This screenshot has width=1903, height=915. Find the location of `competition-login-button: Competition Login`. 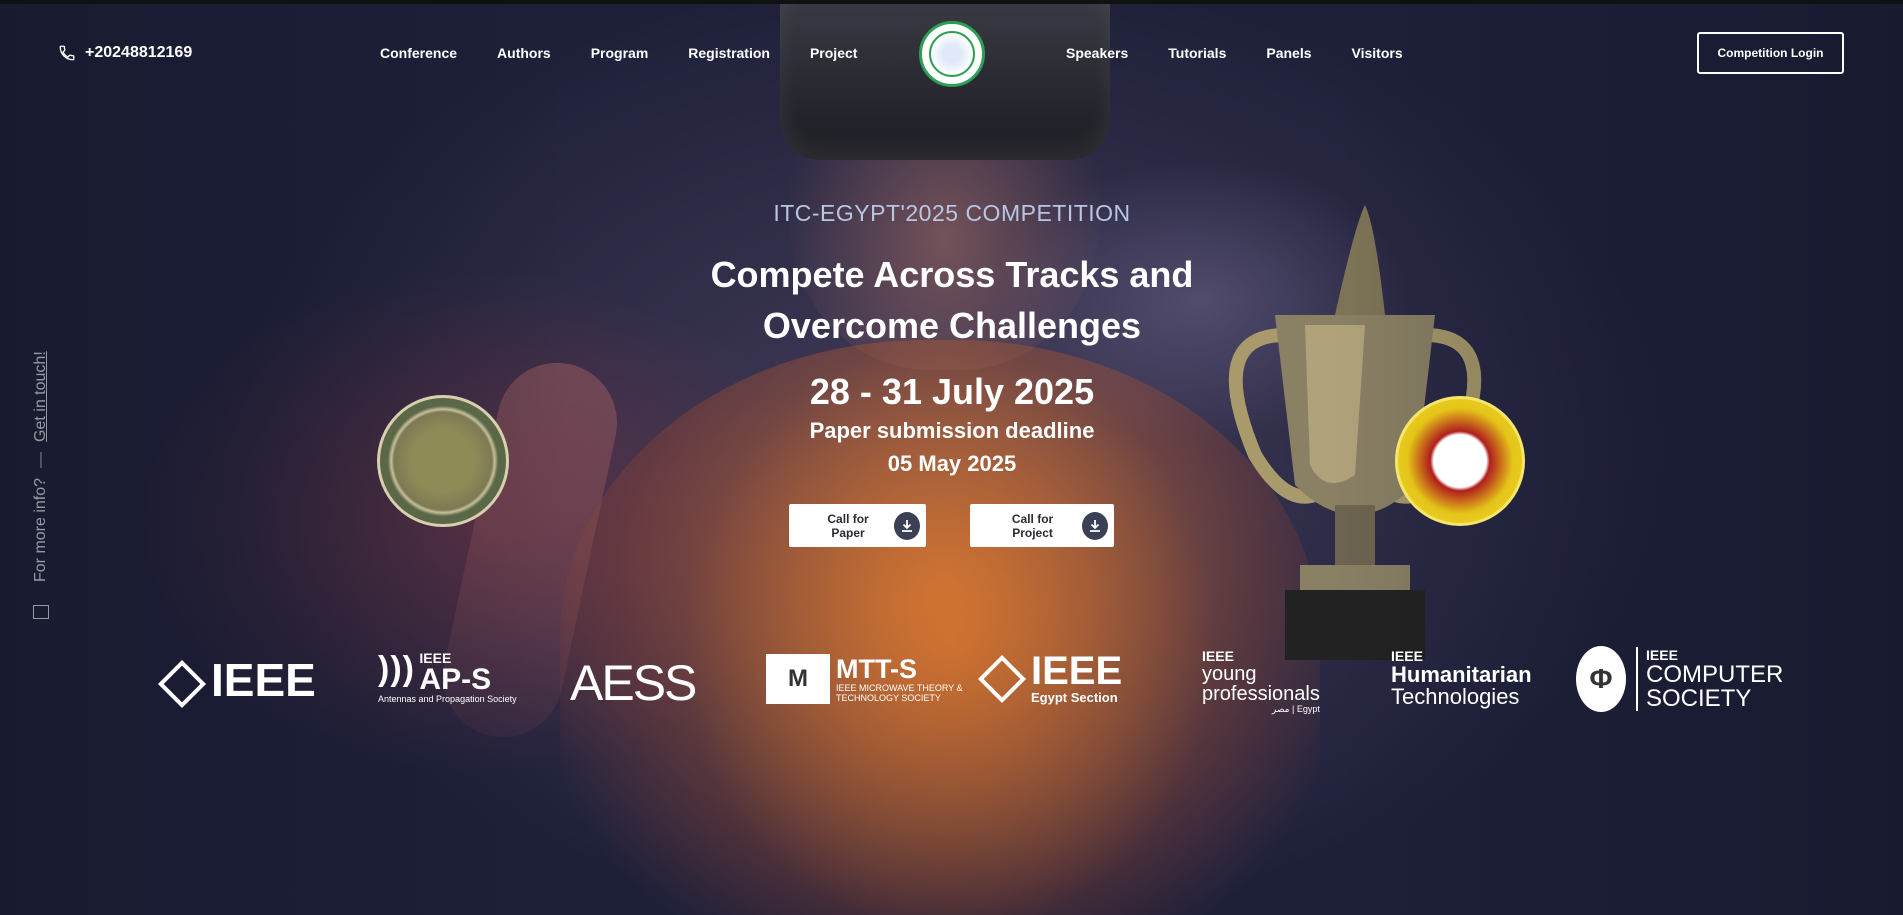

competition-login-button: Competition Login is located at coordinates (1770, 53).